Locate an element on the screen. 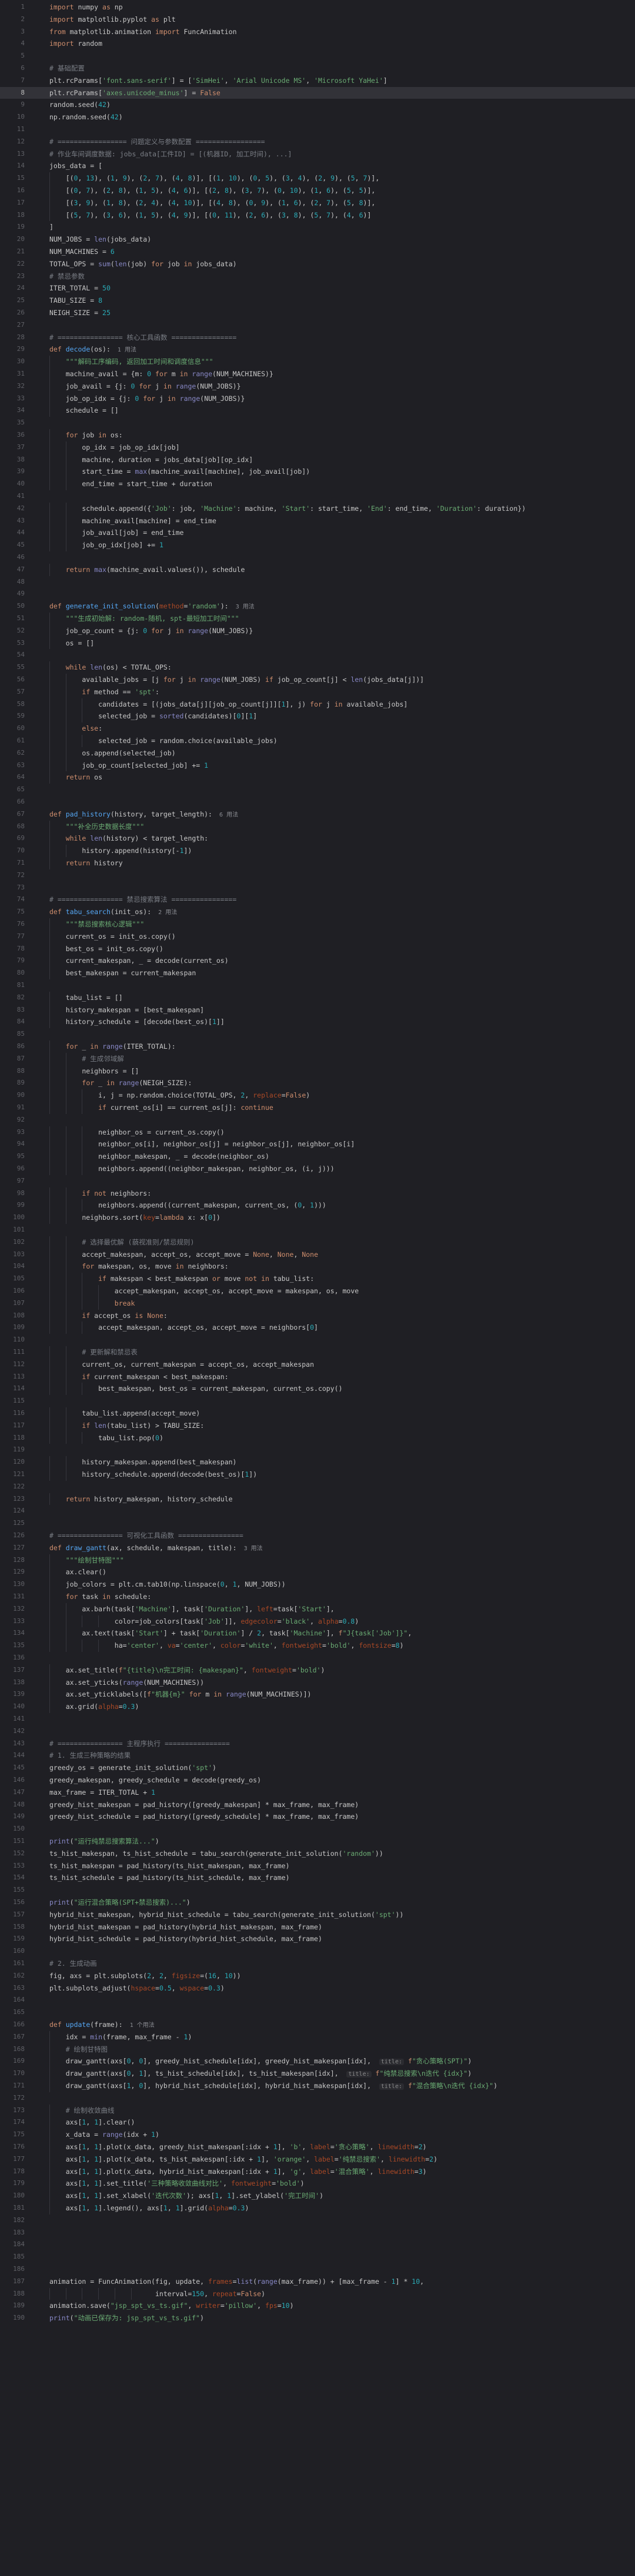 The image size is (635, 2576). code-line: 46 is located at coordinates (317, 557).